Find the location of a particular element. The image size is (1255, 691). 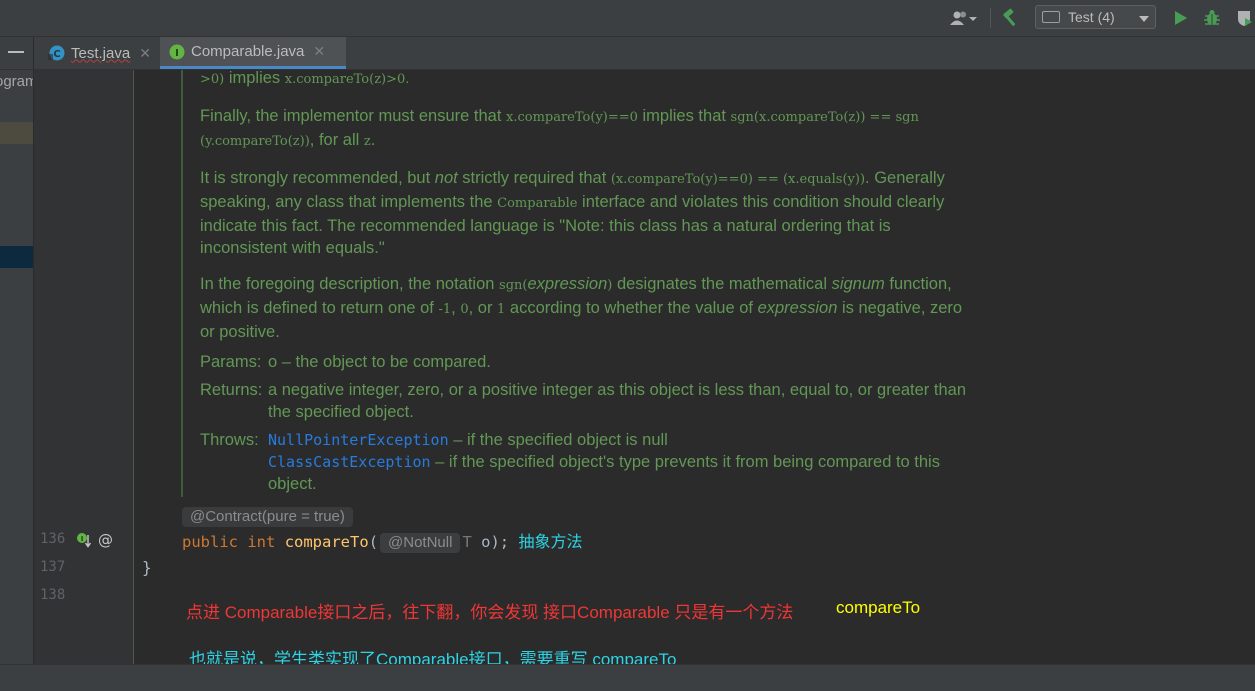

returns-label: Returns: is located at coordinates (231, 390).